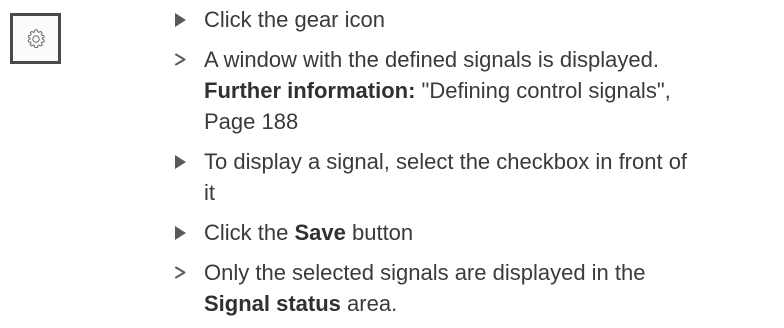  Describe the element at coordinates (272, 303) in the screenshot. I see `signal-status-label: Signal status` at that location.